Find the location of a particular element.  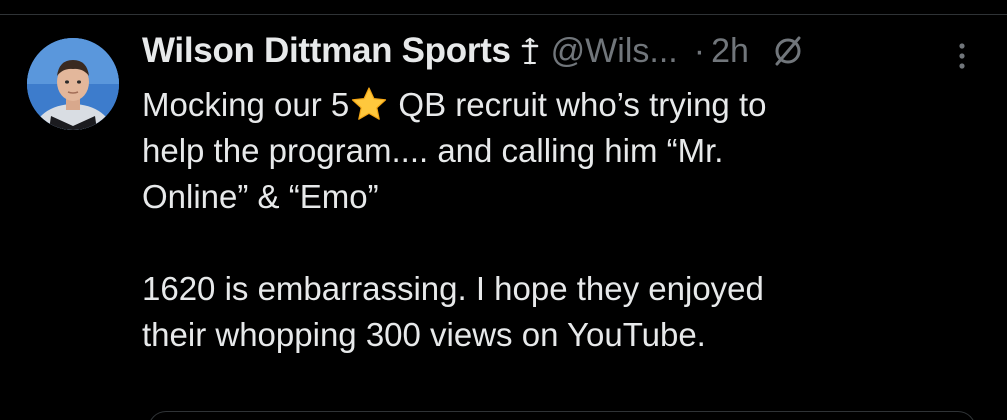

avatar is located at coordinates (73, 84).